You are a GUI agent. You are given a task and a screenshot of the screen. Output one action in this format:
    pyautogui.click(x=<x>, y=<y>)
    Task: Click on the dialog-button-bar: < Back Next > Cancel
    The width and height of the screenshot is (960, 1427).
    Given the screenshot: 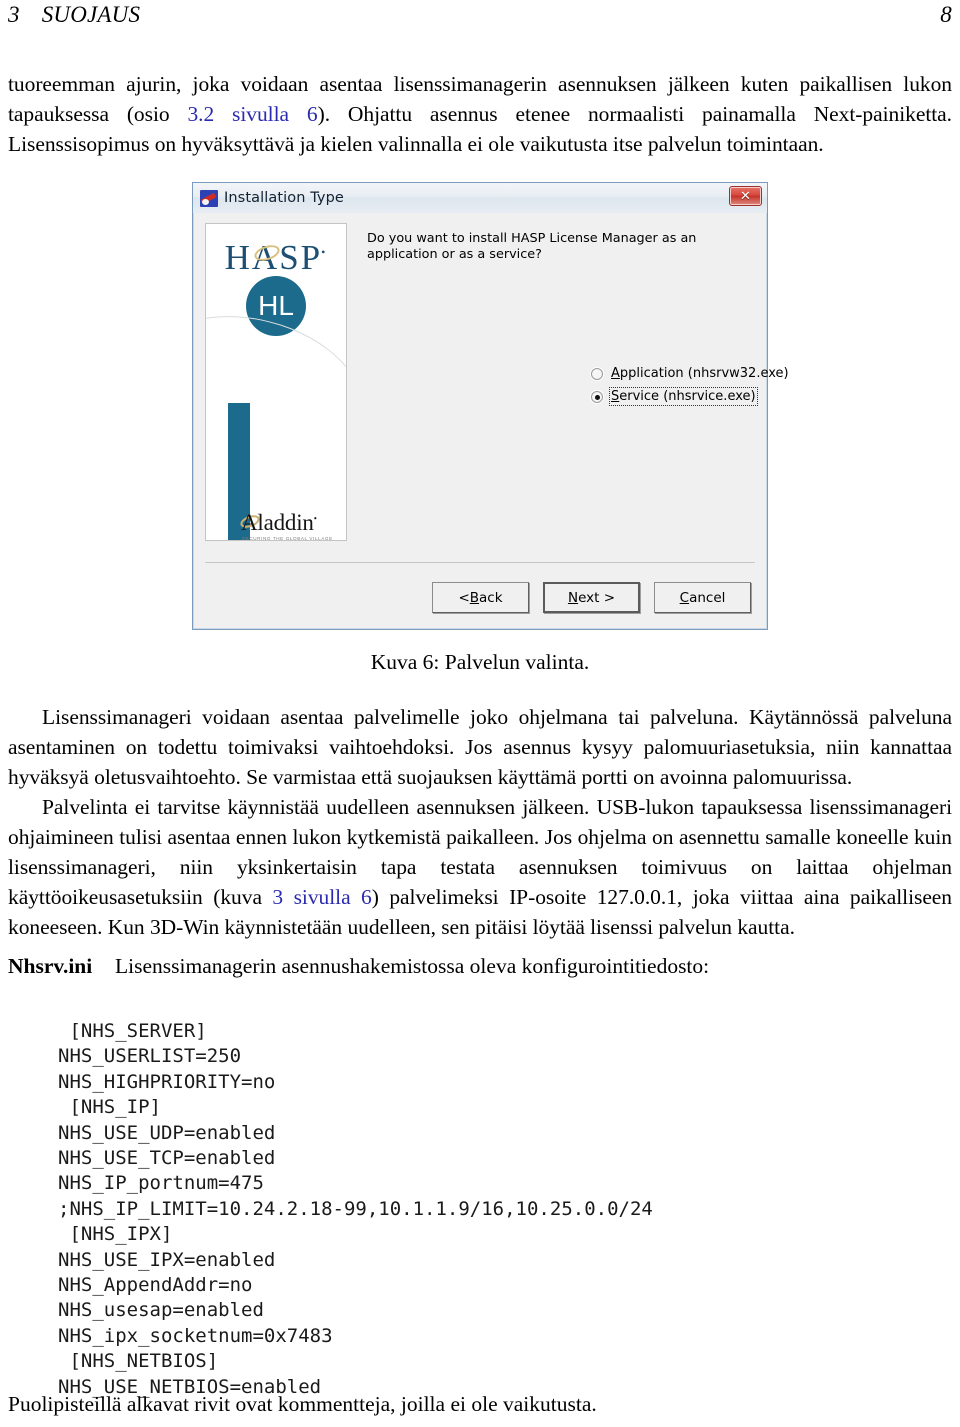 What is the action you would take?
    pyautogui.click(x=591, y=597)
    